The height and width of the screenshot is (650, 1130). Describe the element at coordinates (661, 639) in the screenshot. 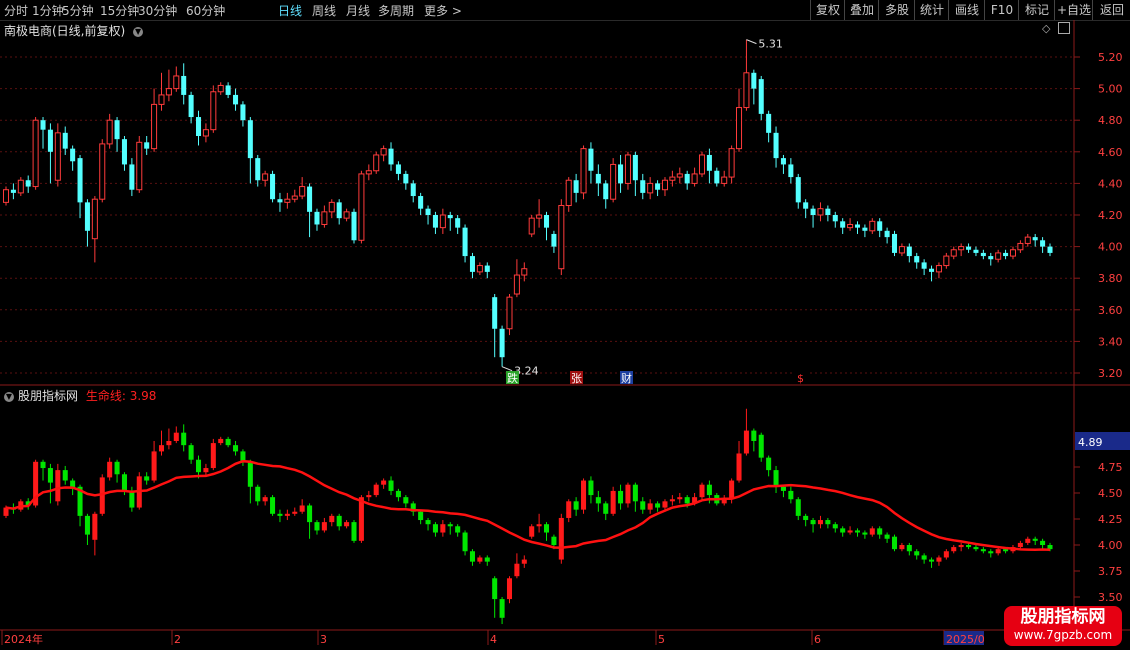

I see `x-axis-label: 5` at that location.